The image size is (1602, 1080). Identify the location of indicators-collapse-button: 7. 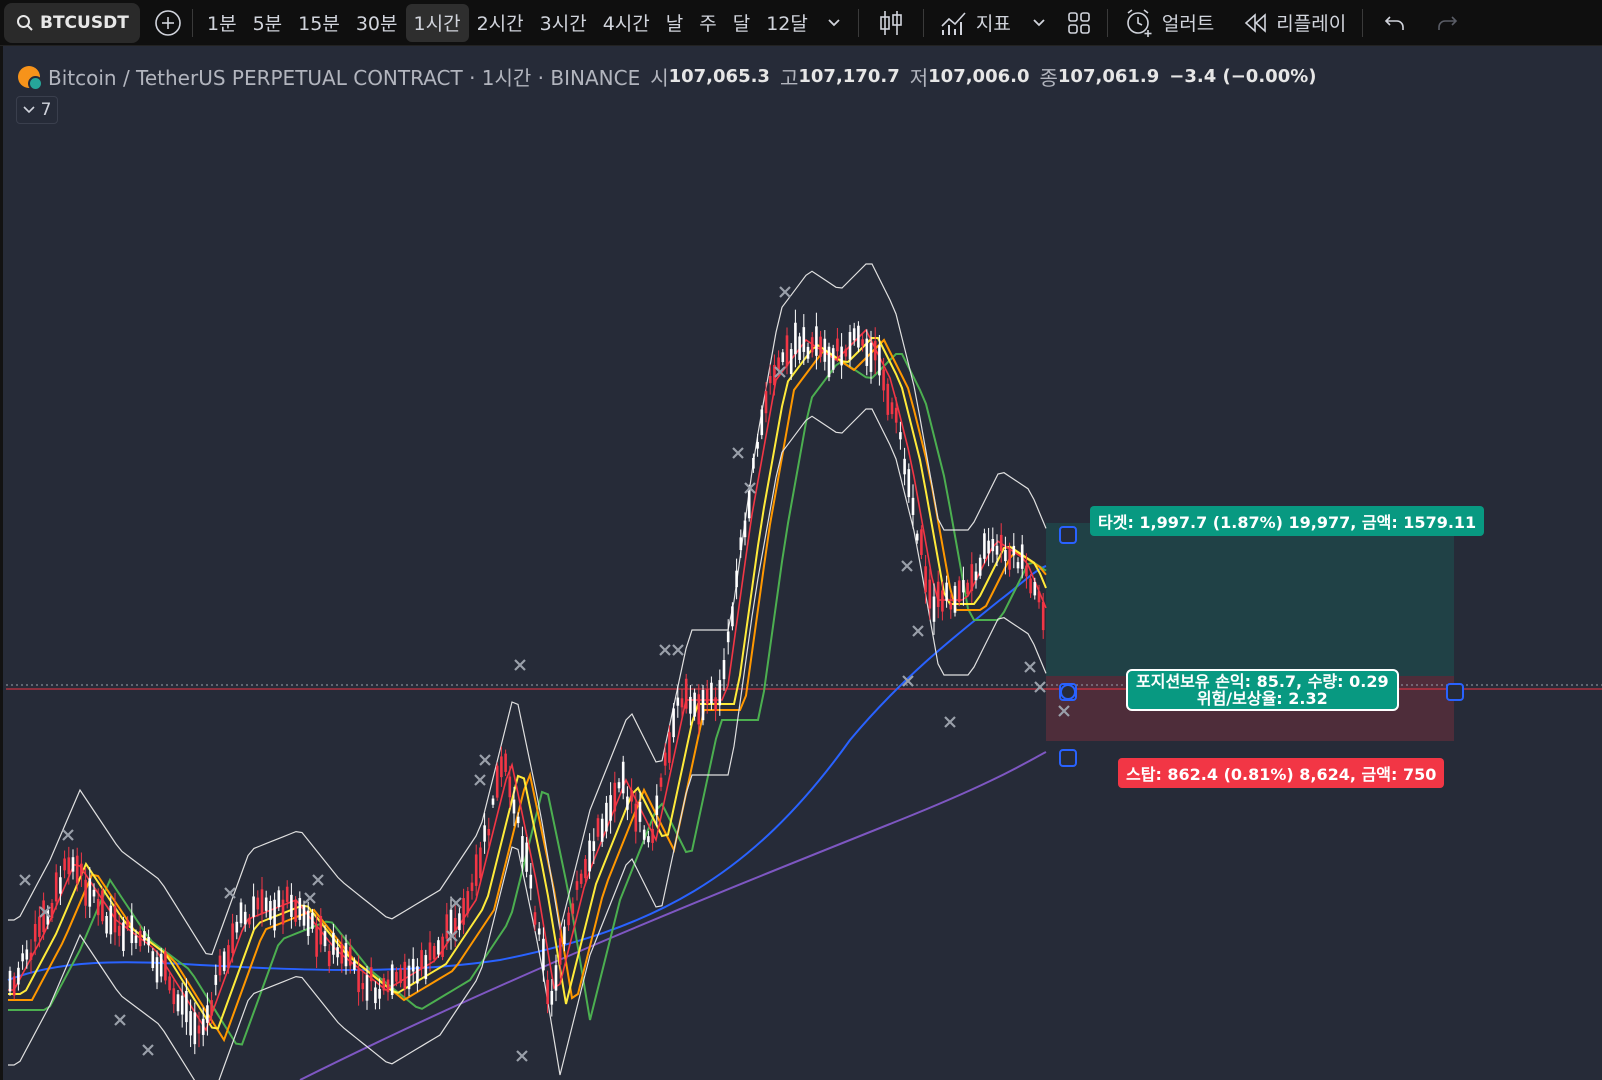
(37, 110).